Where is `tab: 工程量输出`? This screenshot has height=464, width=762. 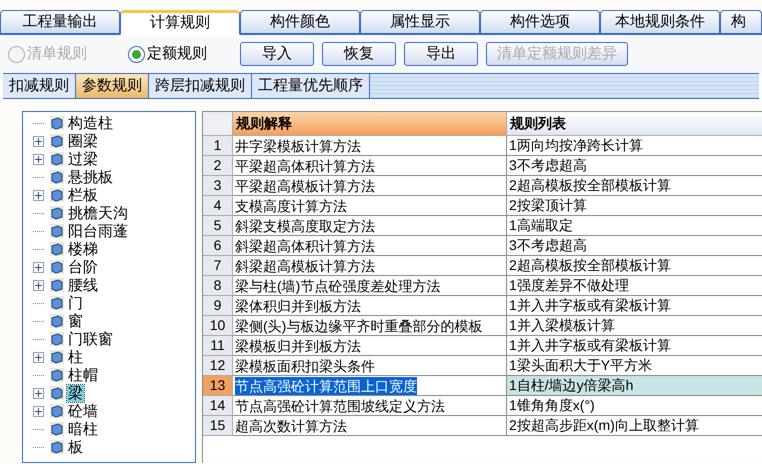
tab: 工程量输出 is located at coordinates (60, 22).